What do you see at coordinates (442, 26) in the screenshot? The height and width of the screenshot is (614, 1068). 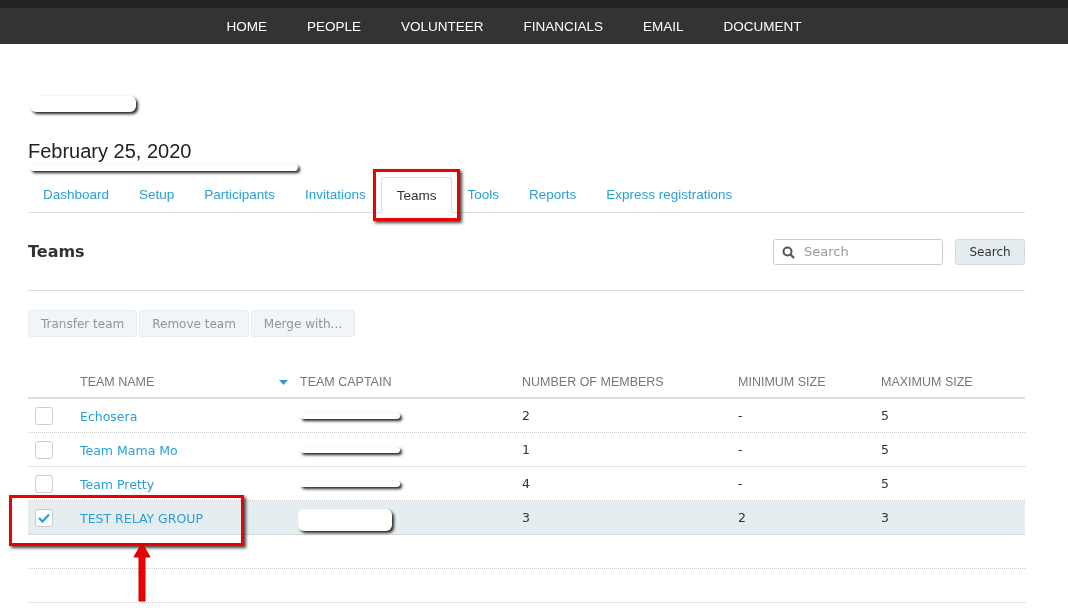 I see `nav-link: VOLUNTEER` at bounding box center [442, 26].